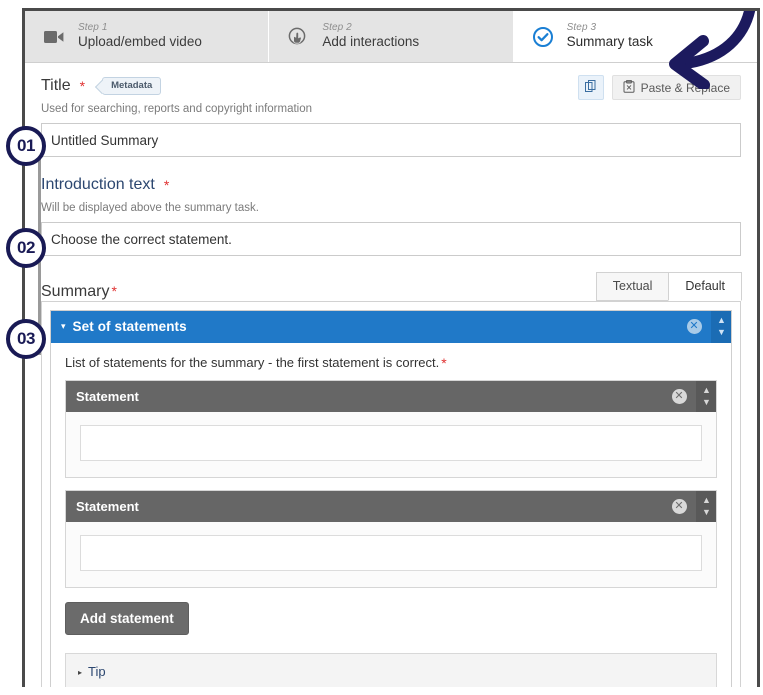 The width and height of the screenshot is (763, 695). I want to click on paste-and-replace-button: Paste & Replace, so click(676, 87).